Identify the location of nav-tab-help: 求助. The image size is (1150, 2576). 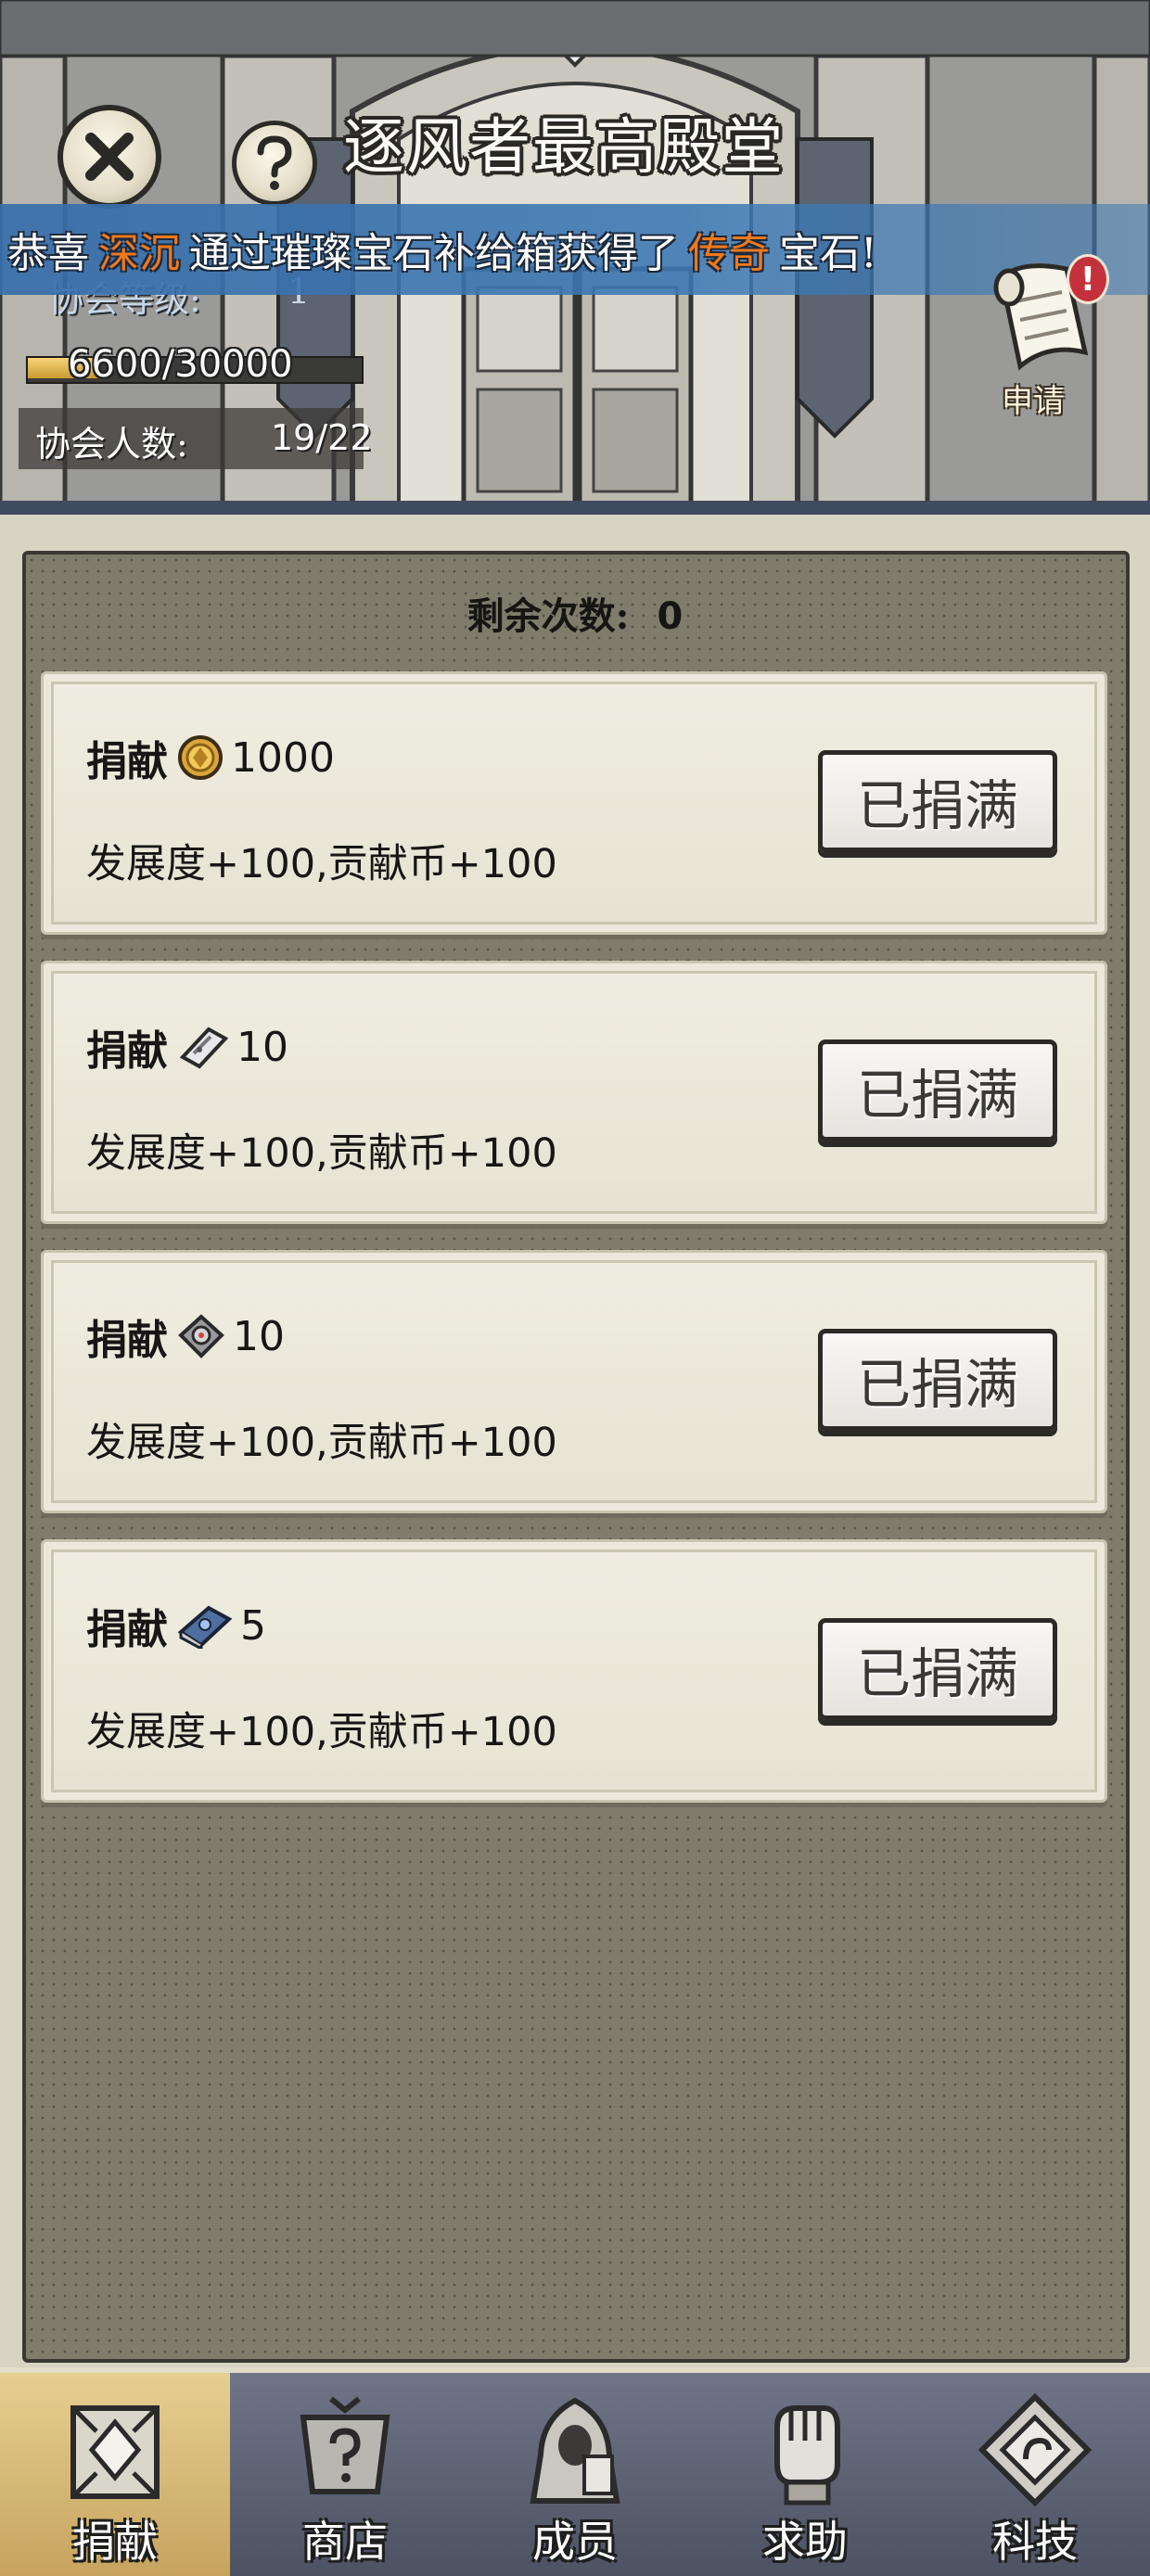
(805, 2474).